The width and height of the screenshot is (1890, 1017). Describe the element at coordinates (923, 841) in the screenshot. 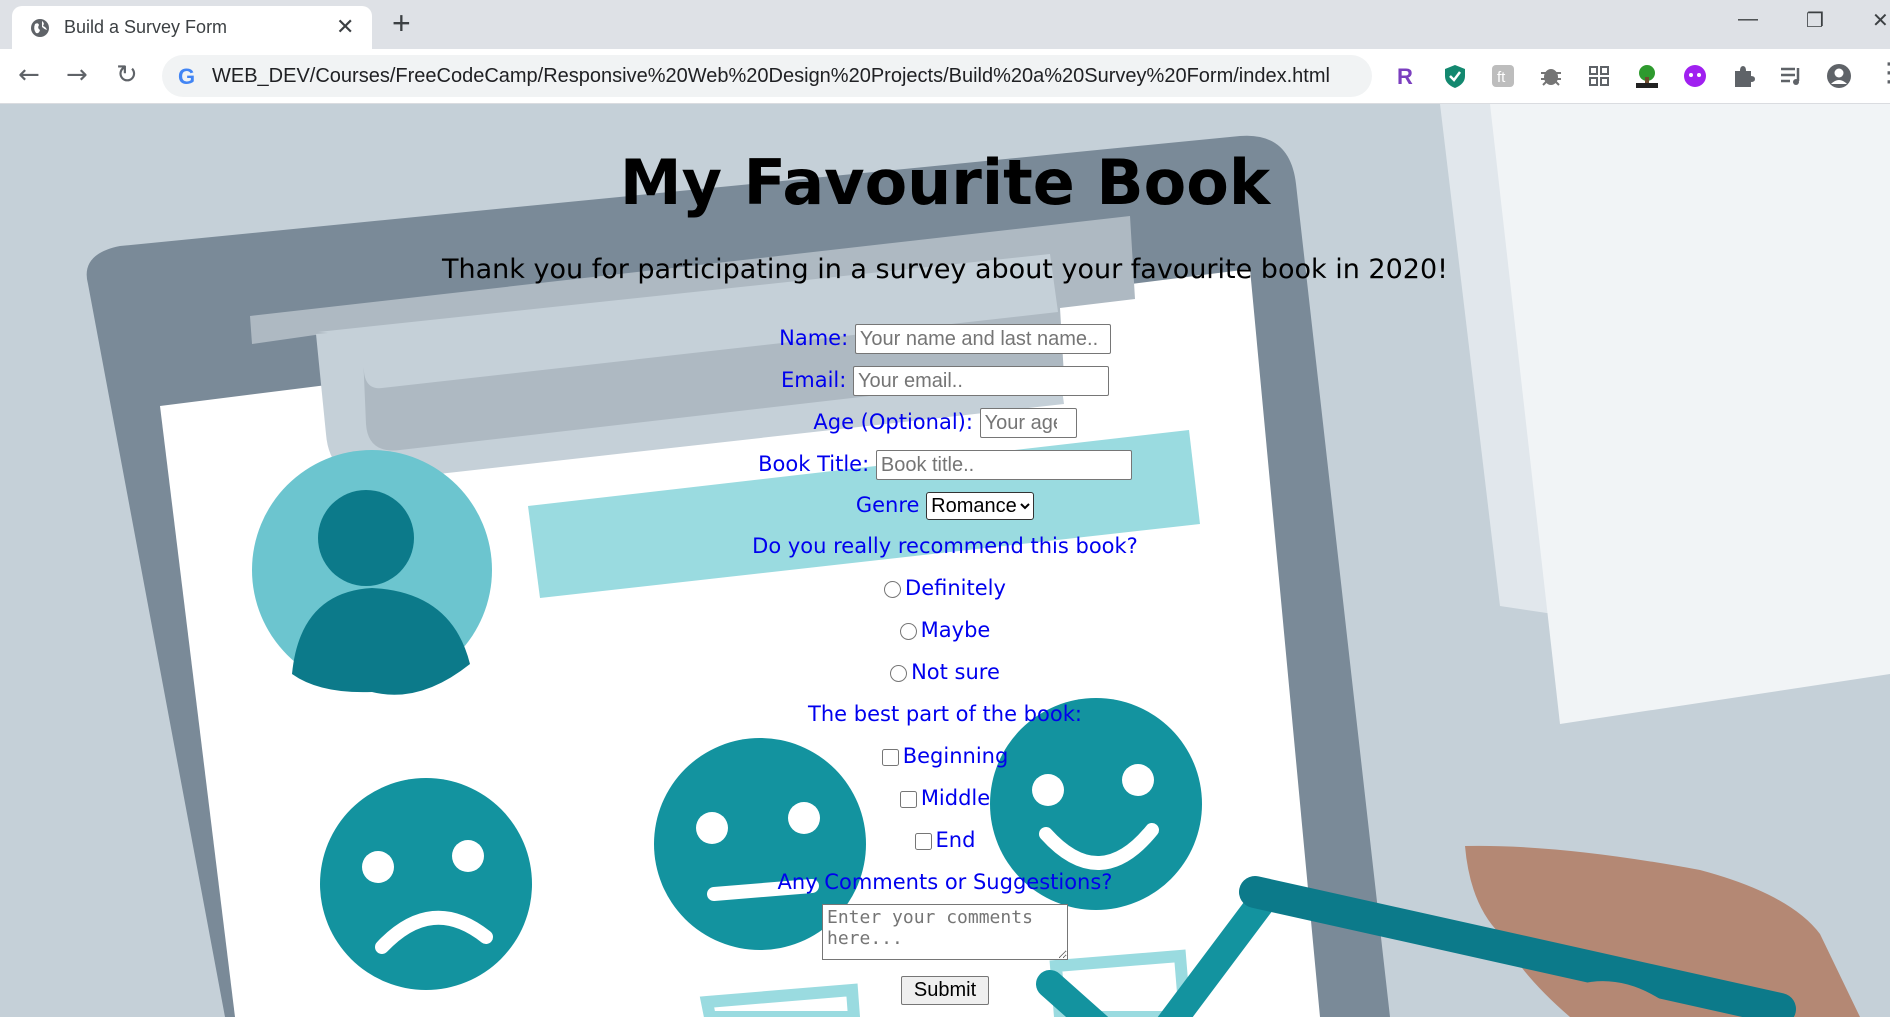

I see `checkbox-end` at that location.